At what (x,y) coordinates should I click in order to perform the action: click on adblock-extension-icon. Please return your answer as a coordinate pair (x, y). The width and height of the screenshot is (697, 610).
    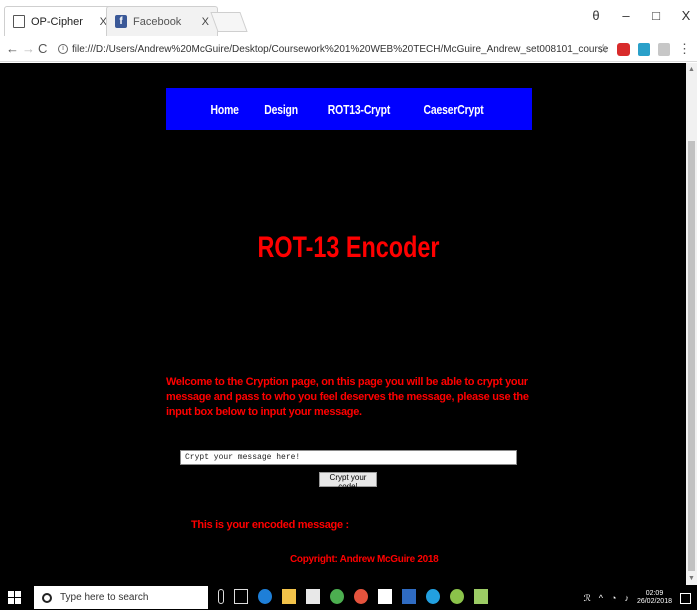
    Looking at the image, I should click on (623, 49).